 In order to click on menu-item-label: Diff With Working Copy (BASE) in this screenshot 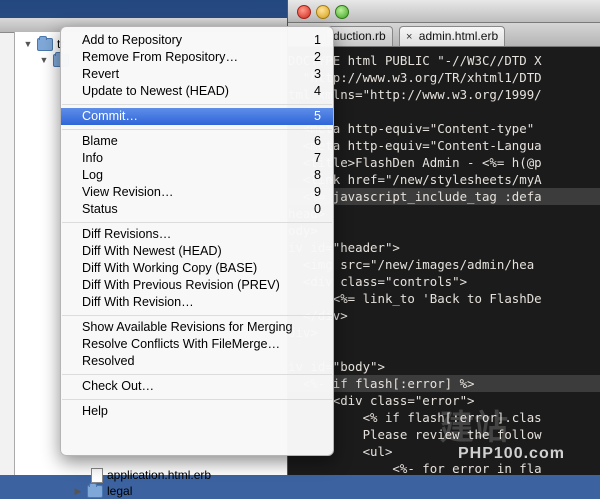, I will do `click(170, 268)`.